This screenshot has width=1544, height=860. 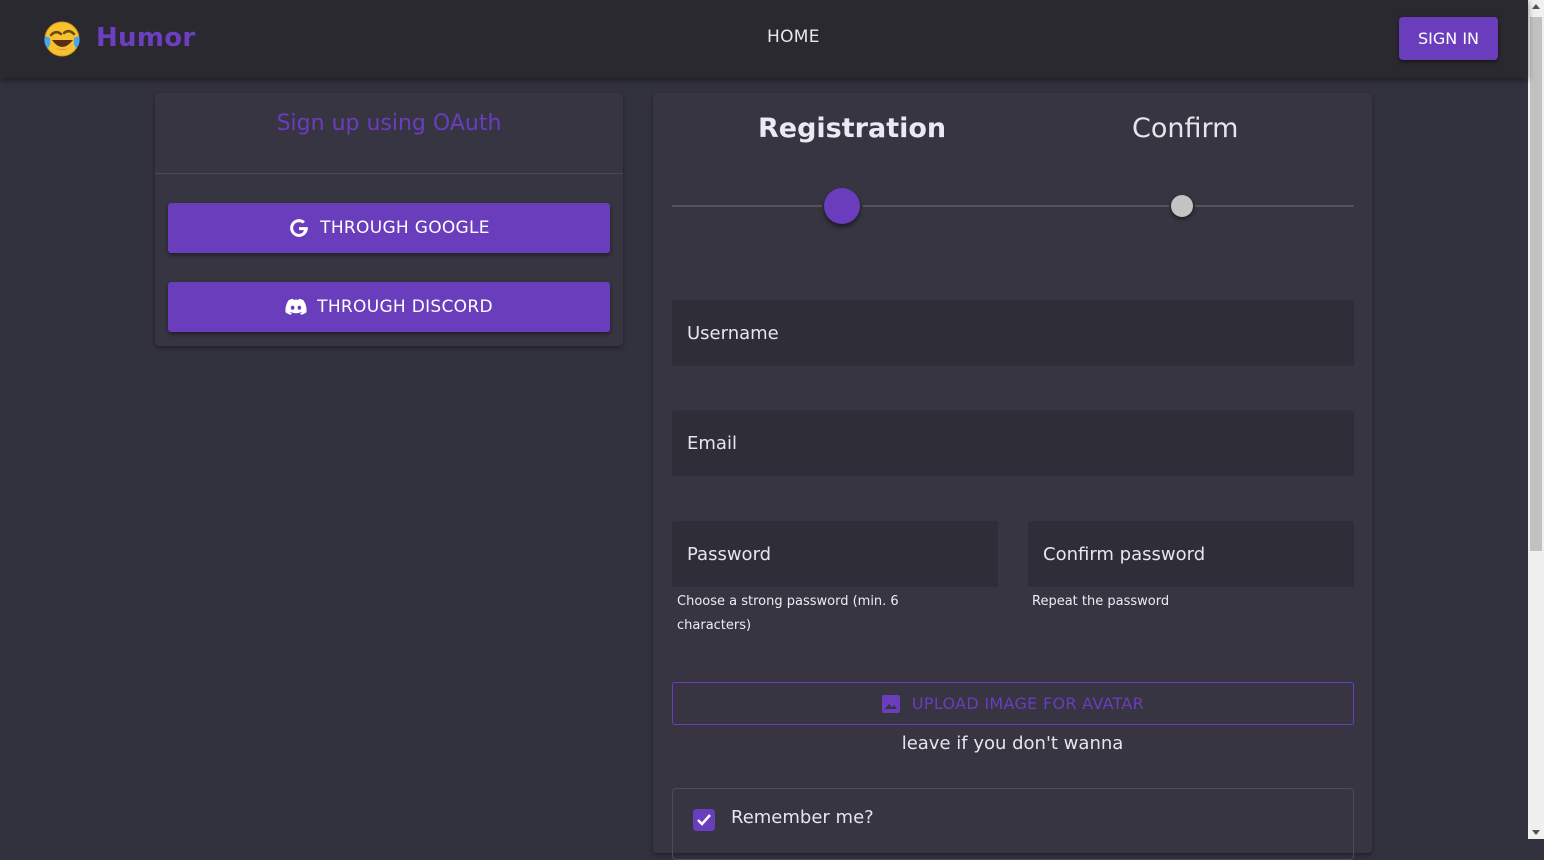 I want to click on confirm-password-input, so click(x=1191, y=554).